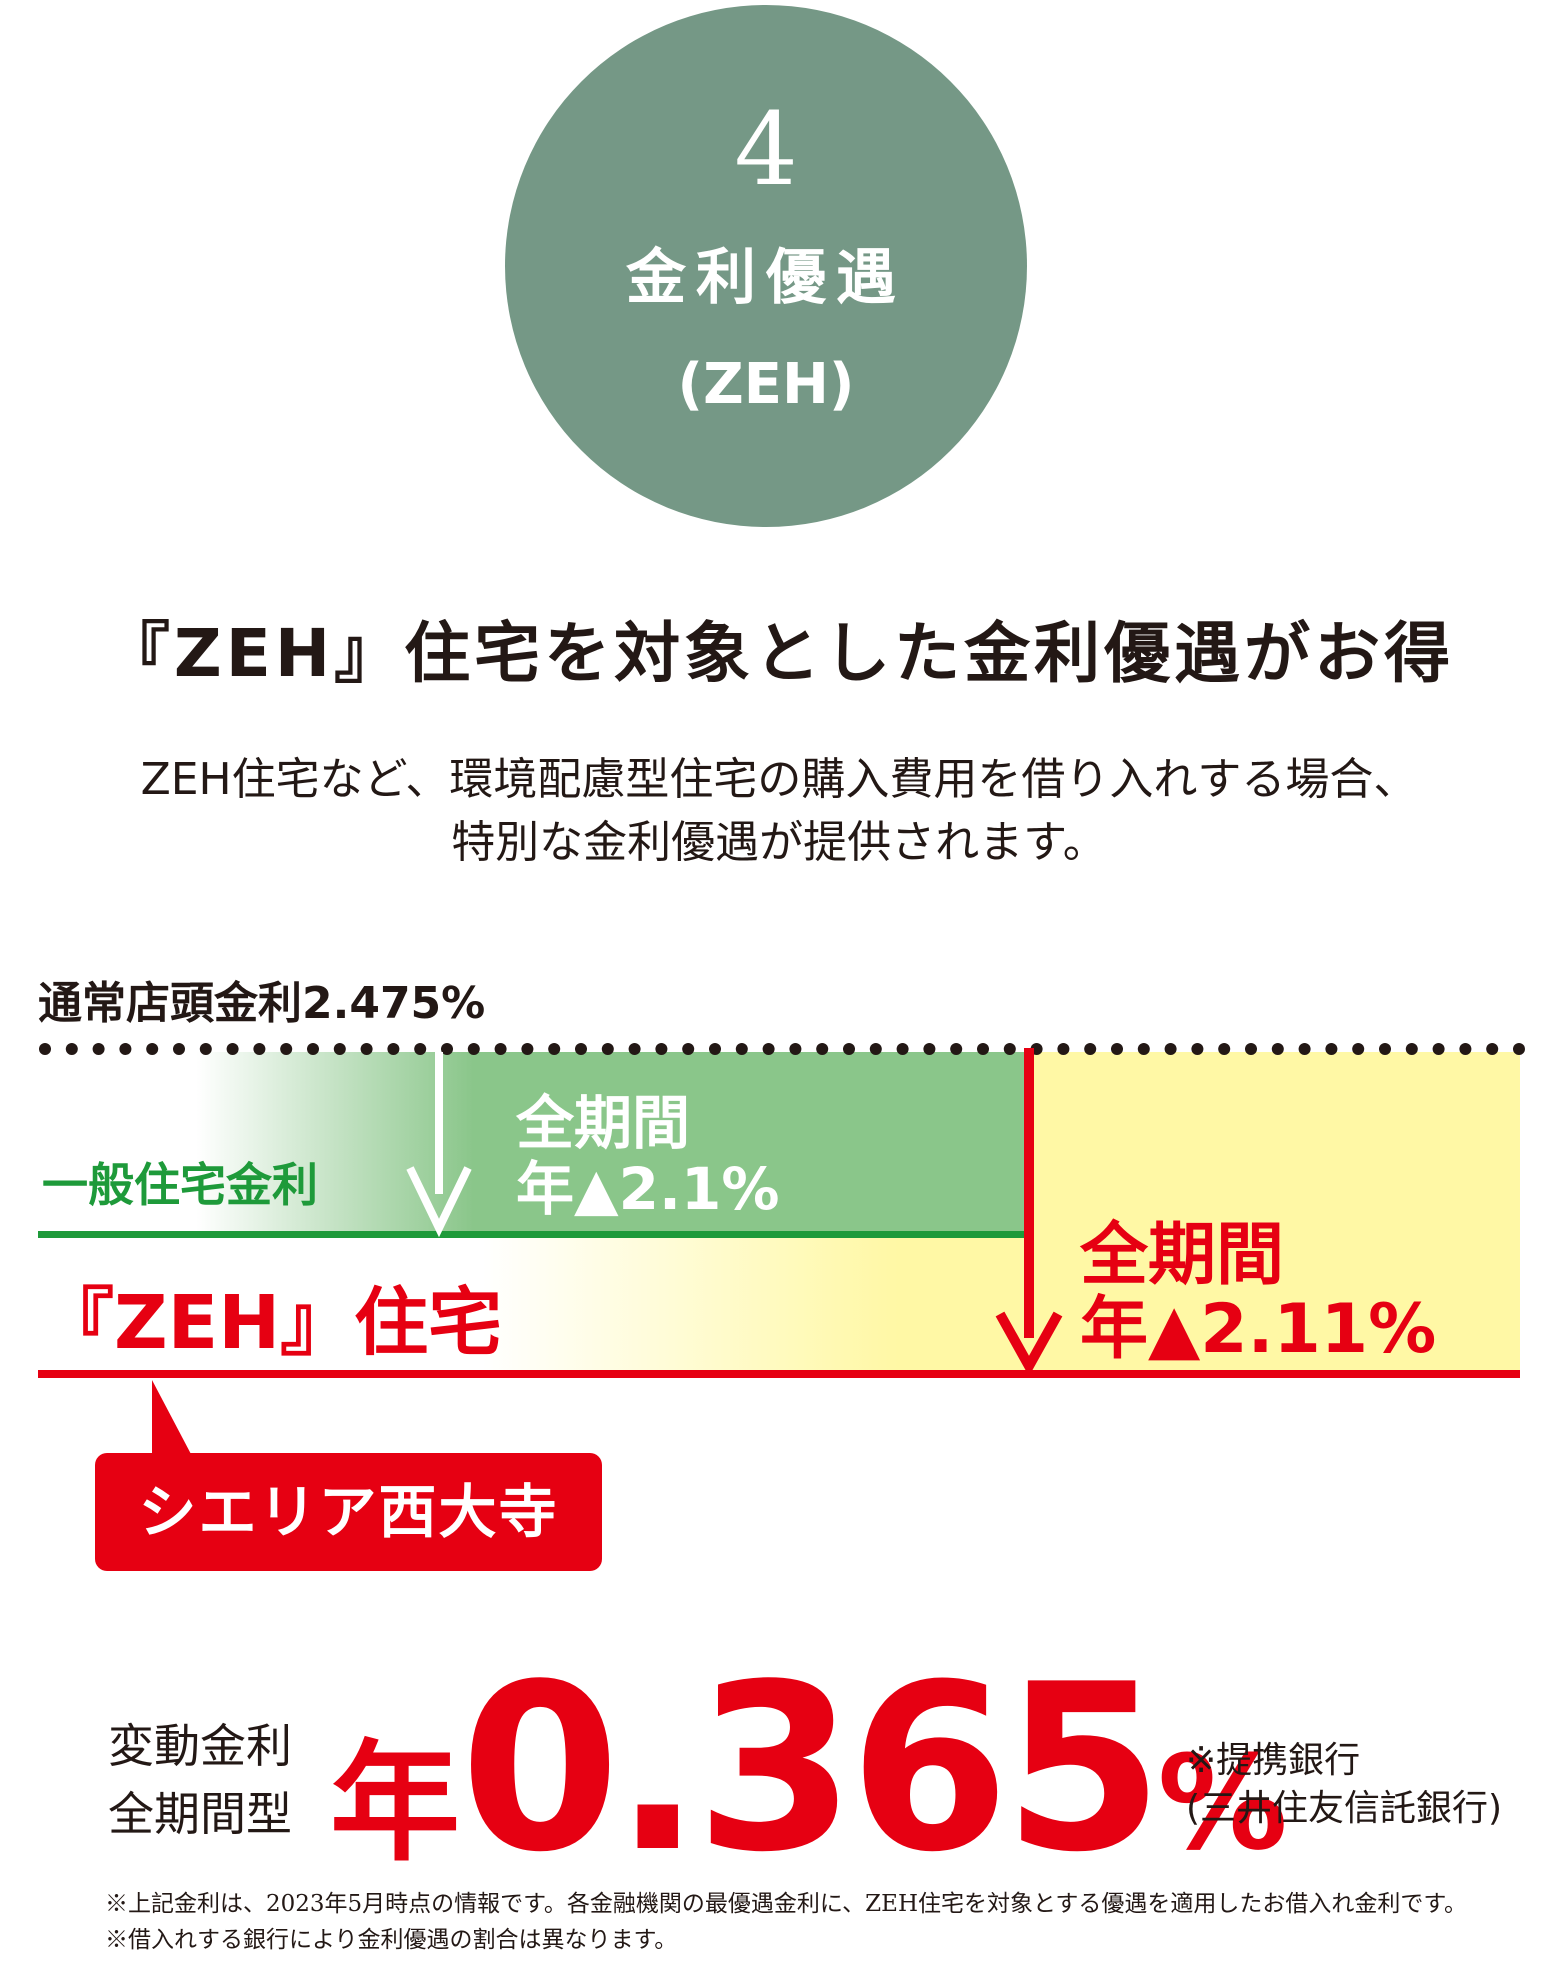 This screenshot has width=1558, height=1968. What do you see at coordinates (779, 779) in the screenshot?
I see `intro-line-1: ZEH住宅など、環境配慮型住宅の購入費用を借り入れする場合、` at bounding box center [779, 779].